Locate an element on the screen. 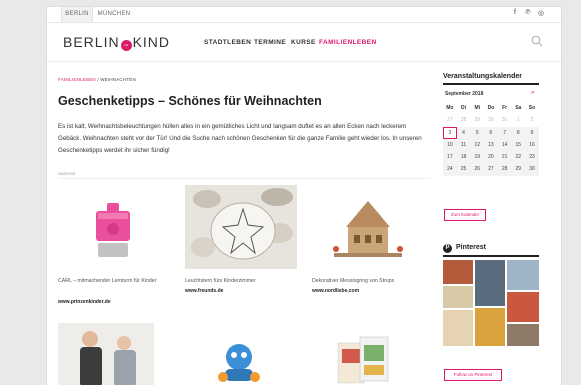  calendar-day: 17 is located at coordinates (450, 157).